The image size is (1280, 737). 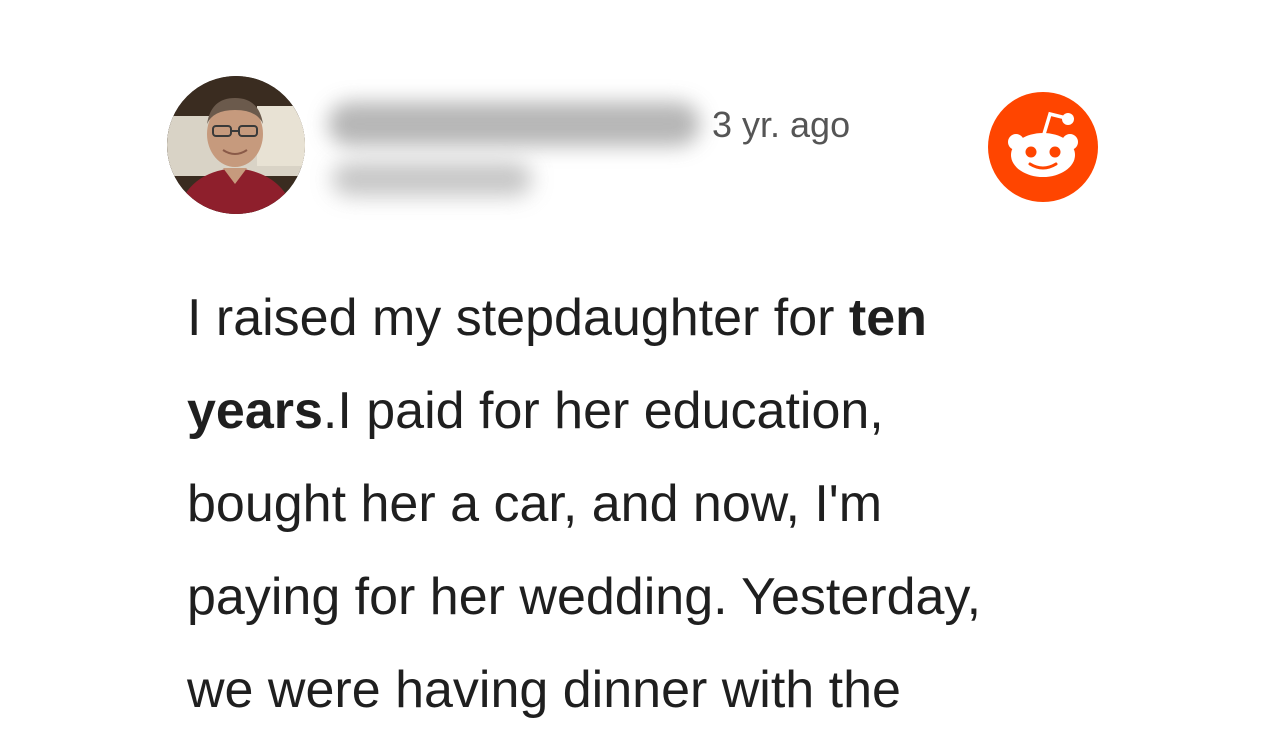 What do you see at coordinates (514, 124) in the screenshot?
I see `username-redacted` at bounding box center [514, 124].